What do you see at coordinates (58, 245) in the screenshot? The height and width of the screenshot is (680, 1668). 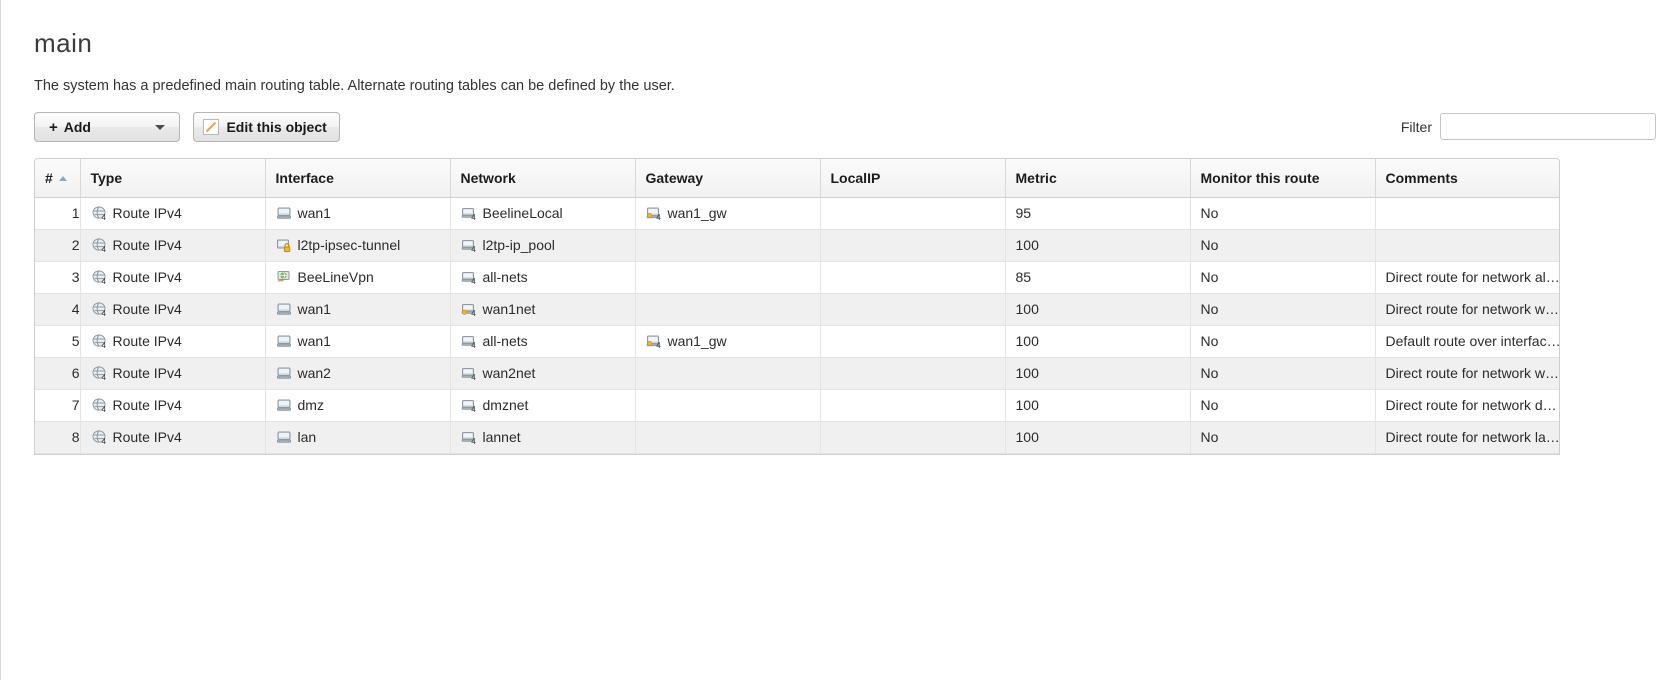 I see `cell-num: 2` at bounding box center [58, 245].